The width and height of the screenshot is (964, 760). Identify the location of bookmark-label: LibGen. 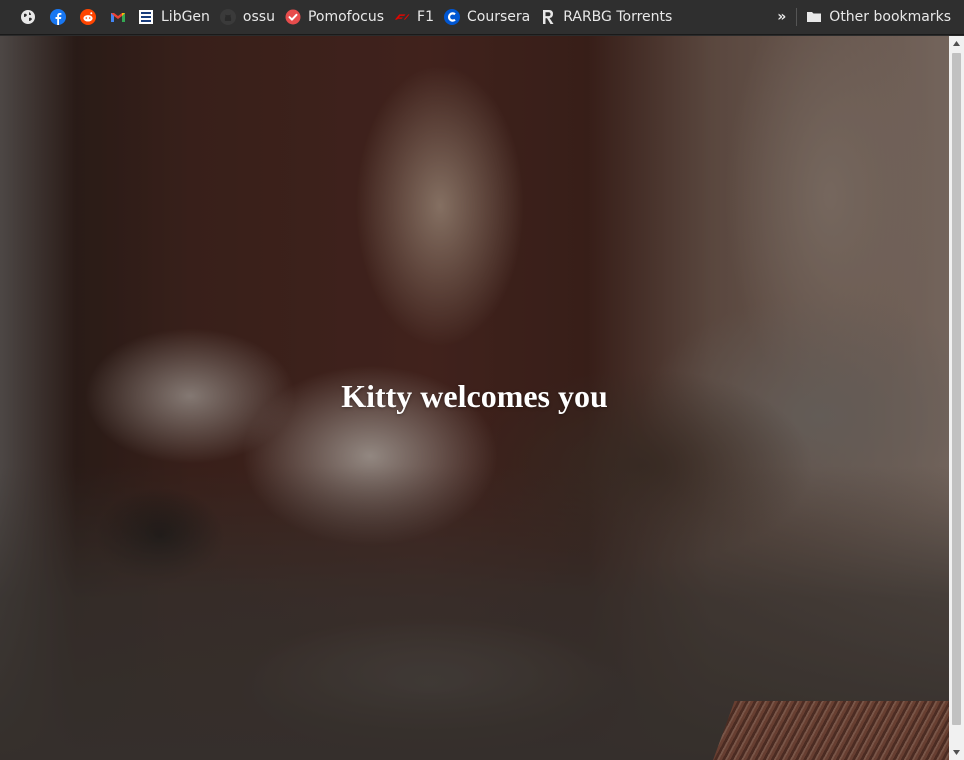
(185, 17).